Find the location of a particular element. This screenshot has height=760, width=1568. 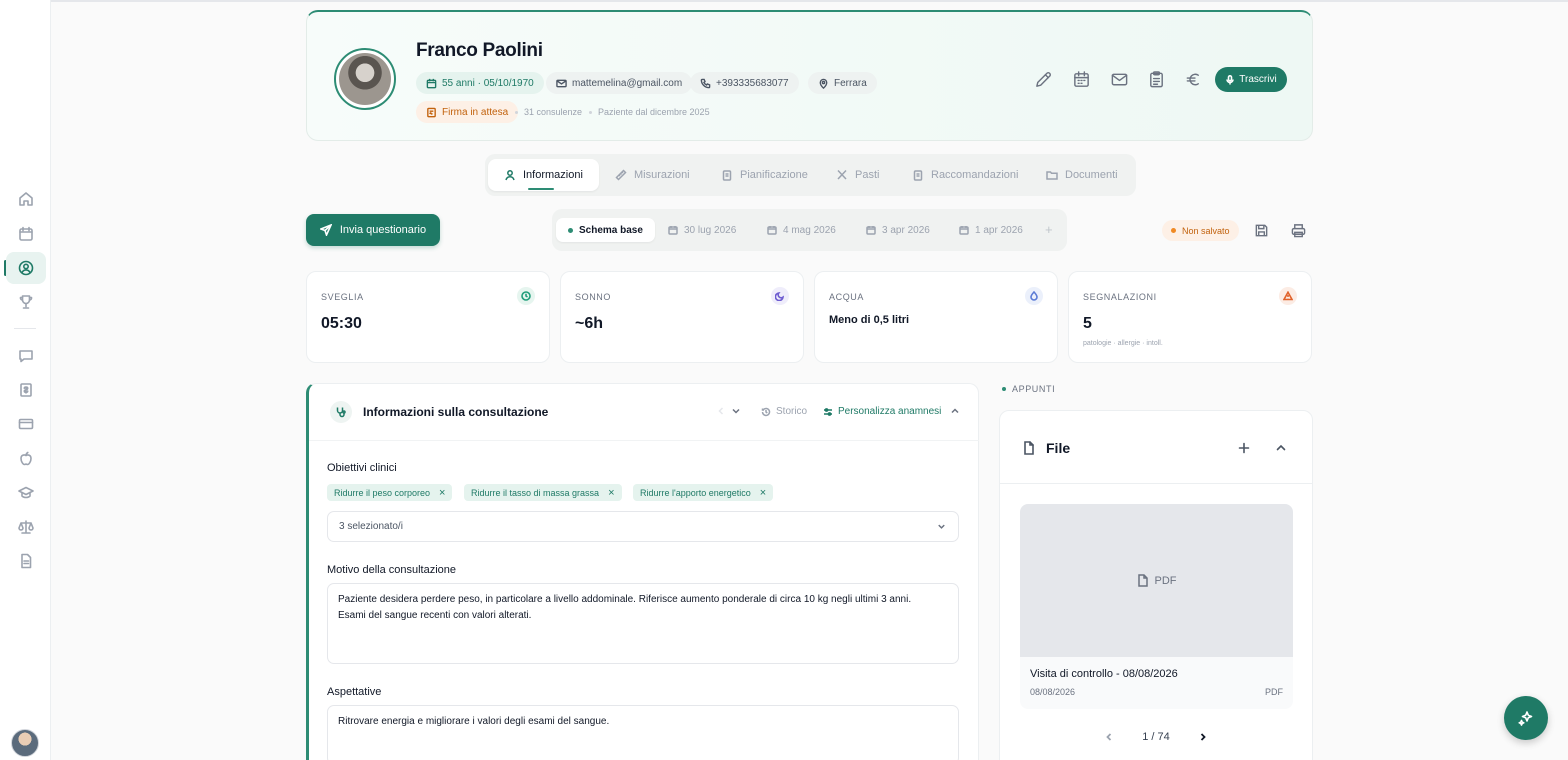

tab-documenti: Documenti is located at coordinates (1082, 175).